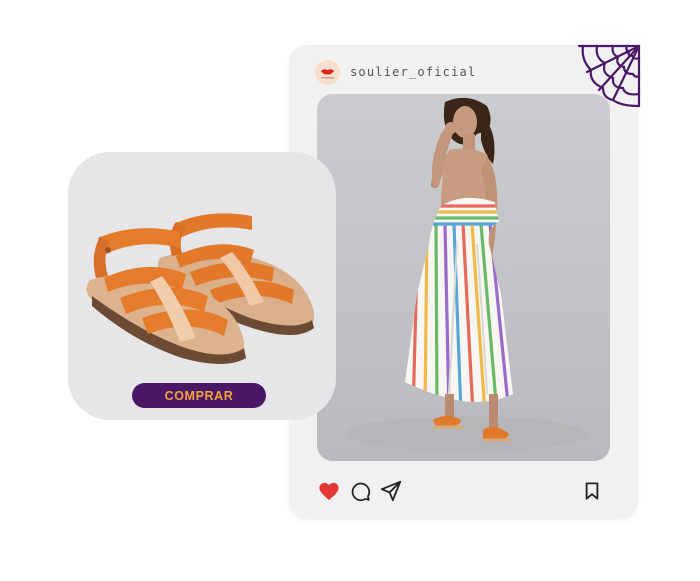 This screenshot has width=700, height=581. I want to click on comment-button, so click(360, 491).